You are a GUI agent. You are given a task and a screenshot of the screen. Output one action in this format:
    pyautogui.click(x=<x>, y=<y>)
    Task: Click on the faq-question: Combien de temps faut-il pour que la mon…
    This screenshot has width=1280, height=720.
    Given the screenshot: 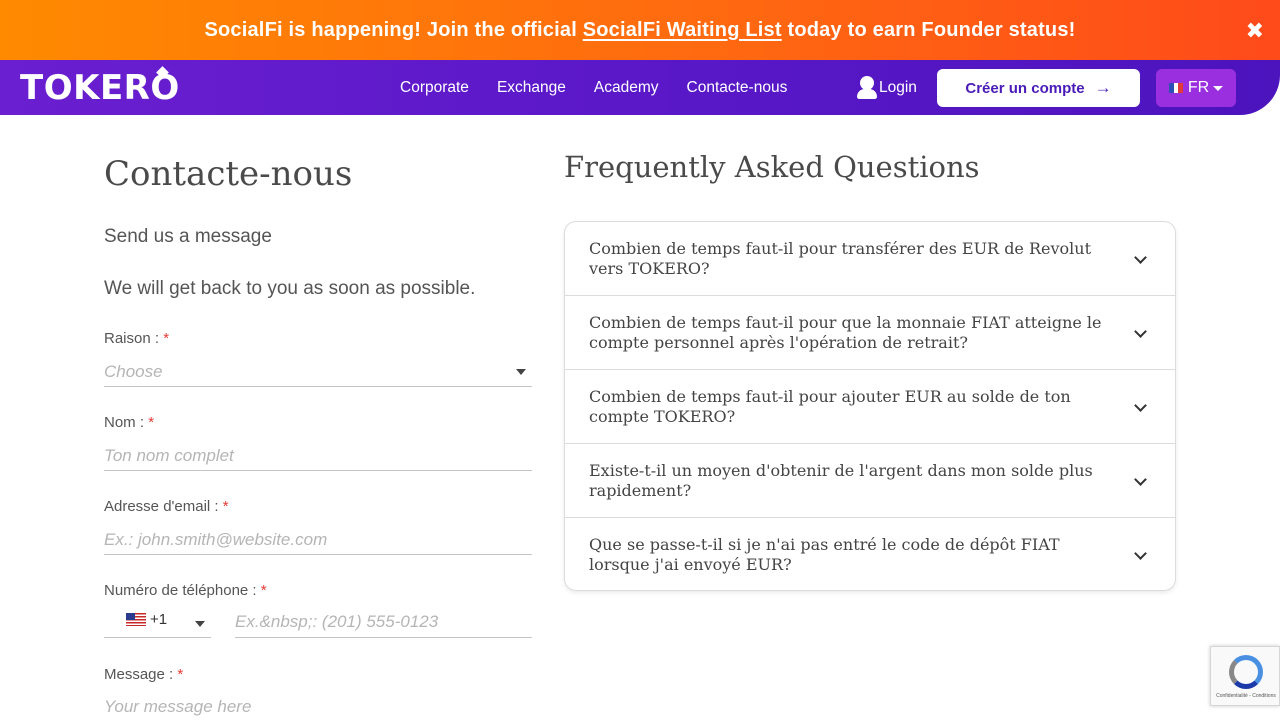 What is the action you would take?
    pyautogui.click(x=845, y=332)
    